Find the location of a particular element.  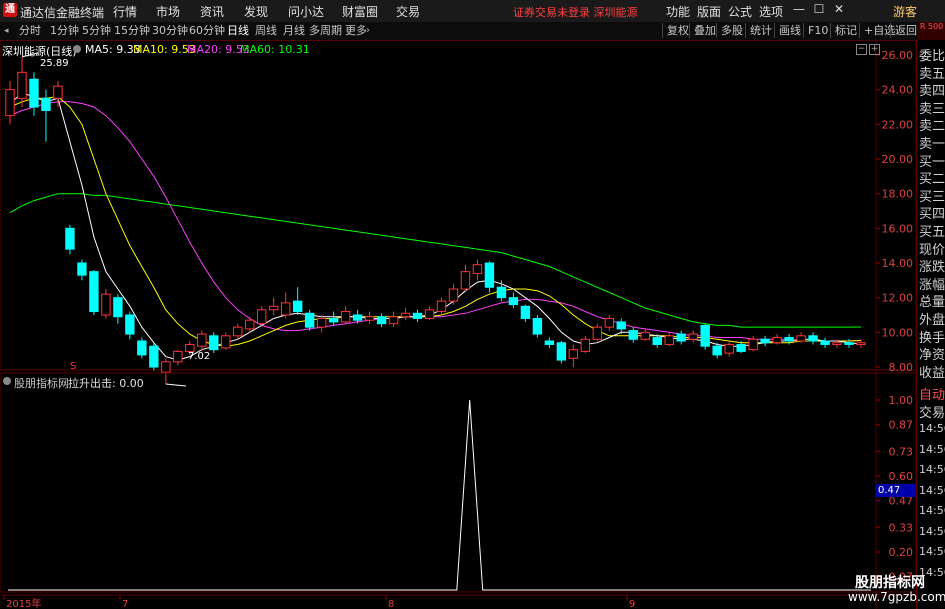

tick-time-4: 14:56 is located at coordinates (932, 510).